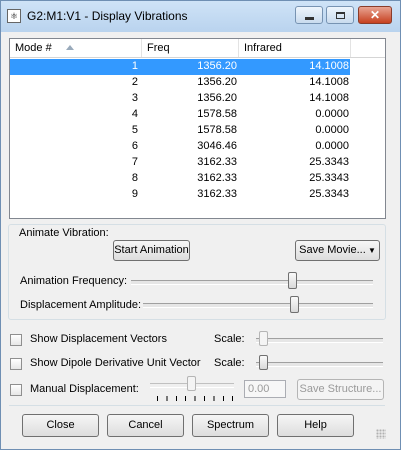 The height and width of the screenshot is (450, 401). What do you see at coordinates (294, 304) in the screenshot?
I see `displacement-amplitude-slider` at bounding box center [294, 304].